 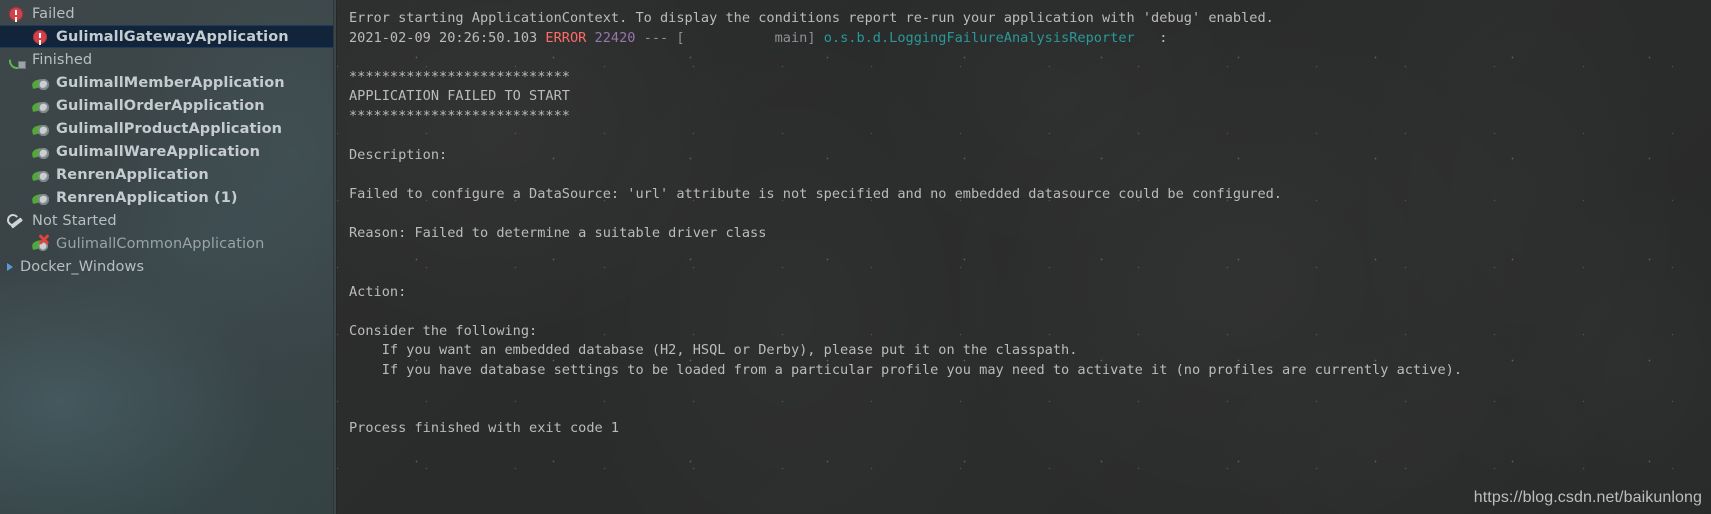 I want to click on tree-row-label: GulimallCommonApplication, so click(x=160, y=243).